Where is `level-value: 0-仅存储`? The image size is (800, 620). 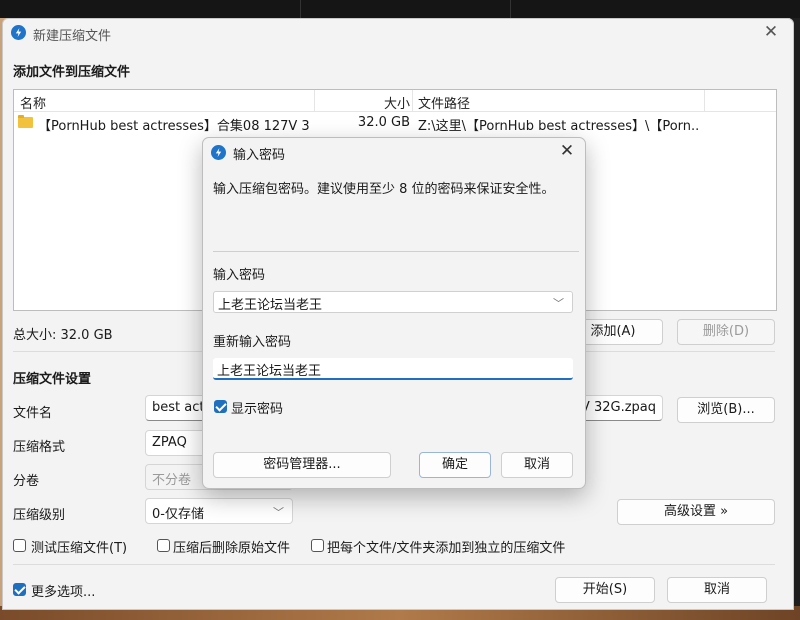
level-value: 0-仅存储 is located at coordinates (178, 514).